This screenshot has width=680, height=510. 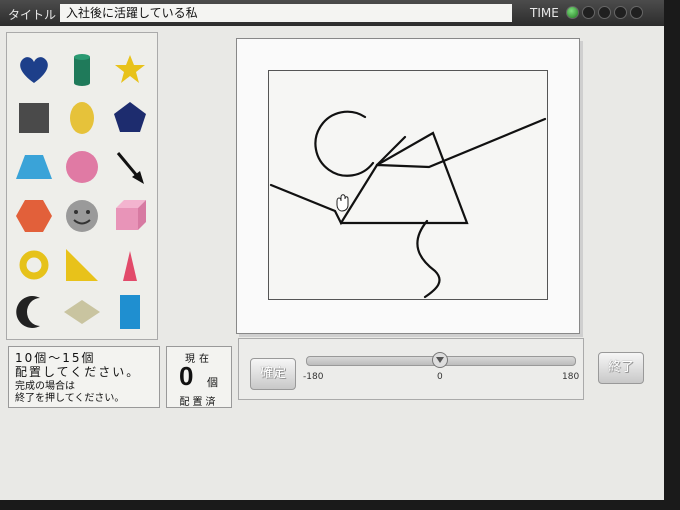 What do you see at coordinates (212, 382) in the screenshot?
I see `counter-unit: 個` at bounding box center [212, 382].